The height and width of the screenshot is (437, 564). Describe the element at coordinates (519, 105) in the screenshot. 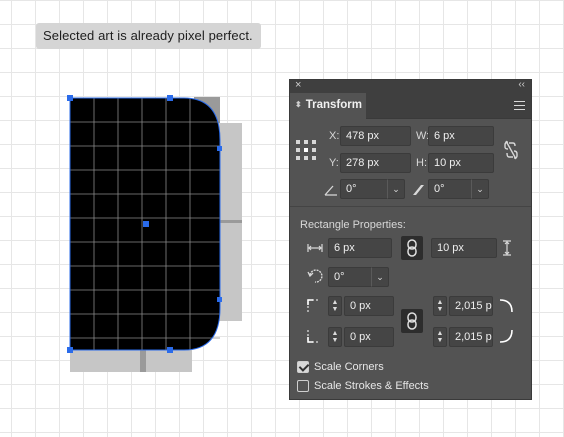

I see `hamburger-menu-icon` at that location.